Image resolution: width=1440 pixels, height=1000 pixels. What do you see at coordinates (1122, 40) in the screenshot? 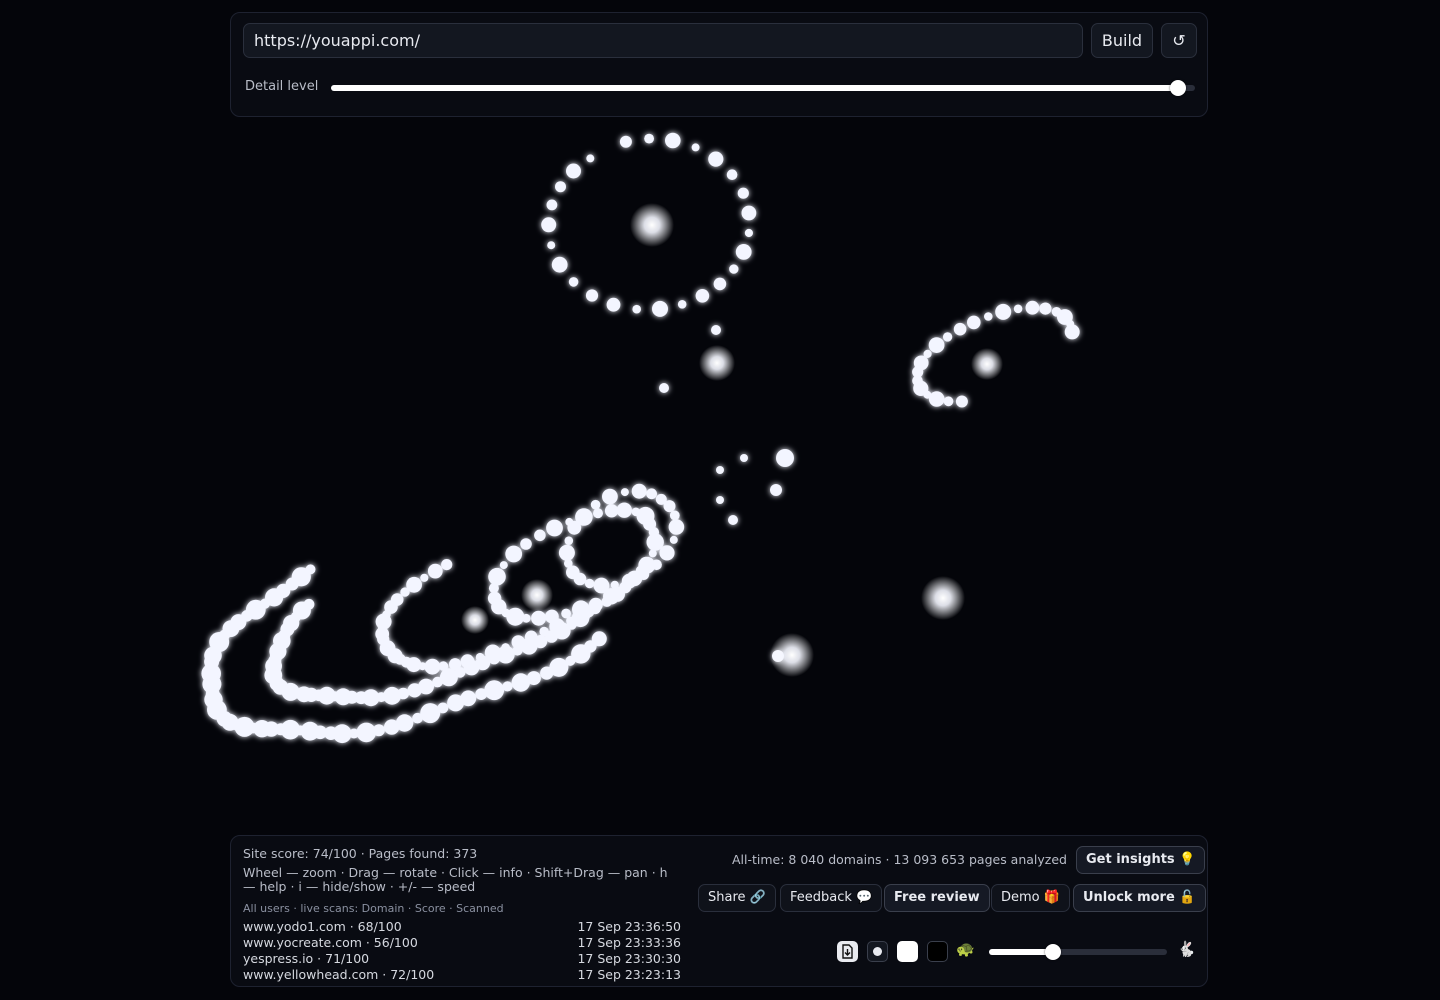
I see `build-button: Build` at bounding box center [1122, 40].